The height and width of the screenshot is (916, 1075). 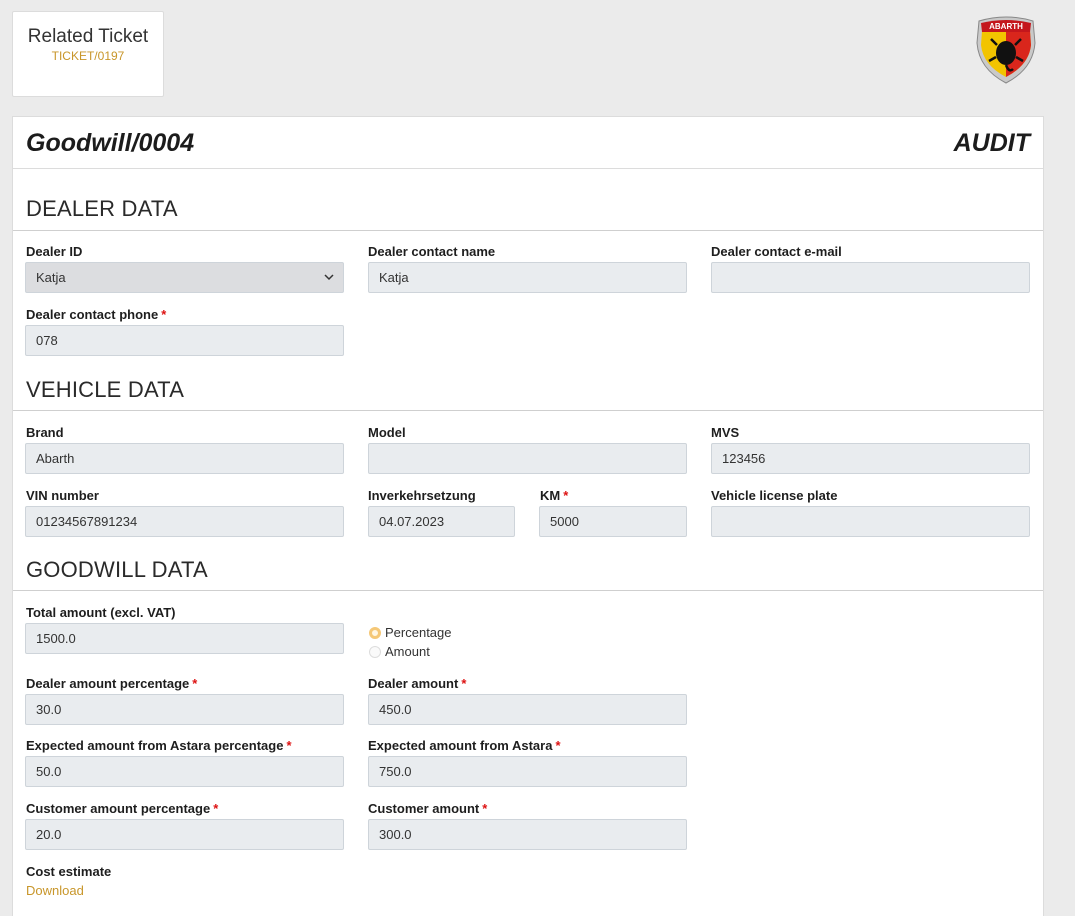 What do you see at coordinates (117, 569) in the screenshot?
I see `goodwill-section-title: GOODWILL DATA` at bounding box center [117, 569].